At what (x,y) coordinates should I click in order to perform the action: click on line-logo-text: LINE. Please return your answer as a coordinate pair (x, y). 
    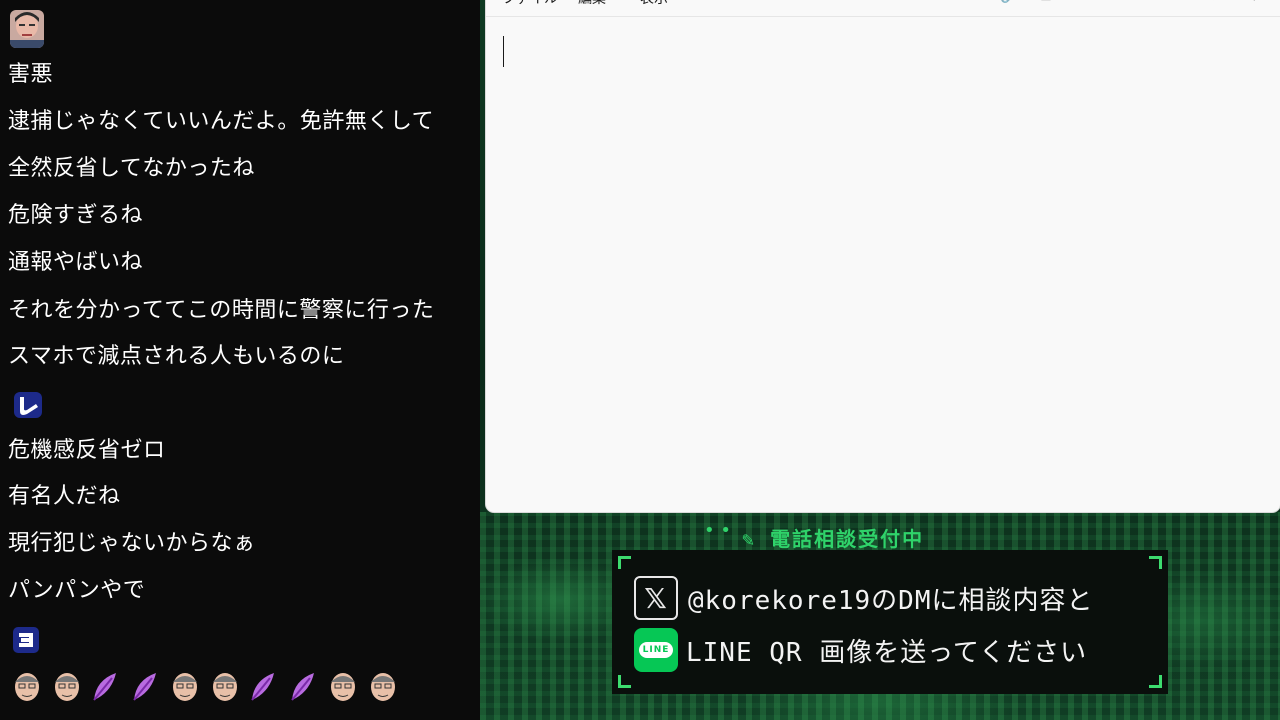
    Looking at the image, I should click on (656, 650).